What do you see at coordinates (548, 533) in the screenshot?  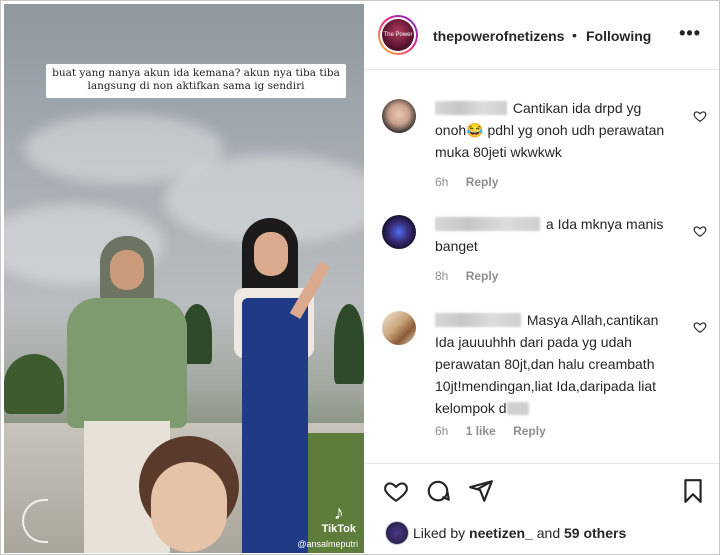 I see `likes-and: and` at bounding box center [548, 533].